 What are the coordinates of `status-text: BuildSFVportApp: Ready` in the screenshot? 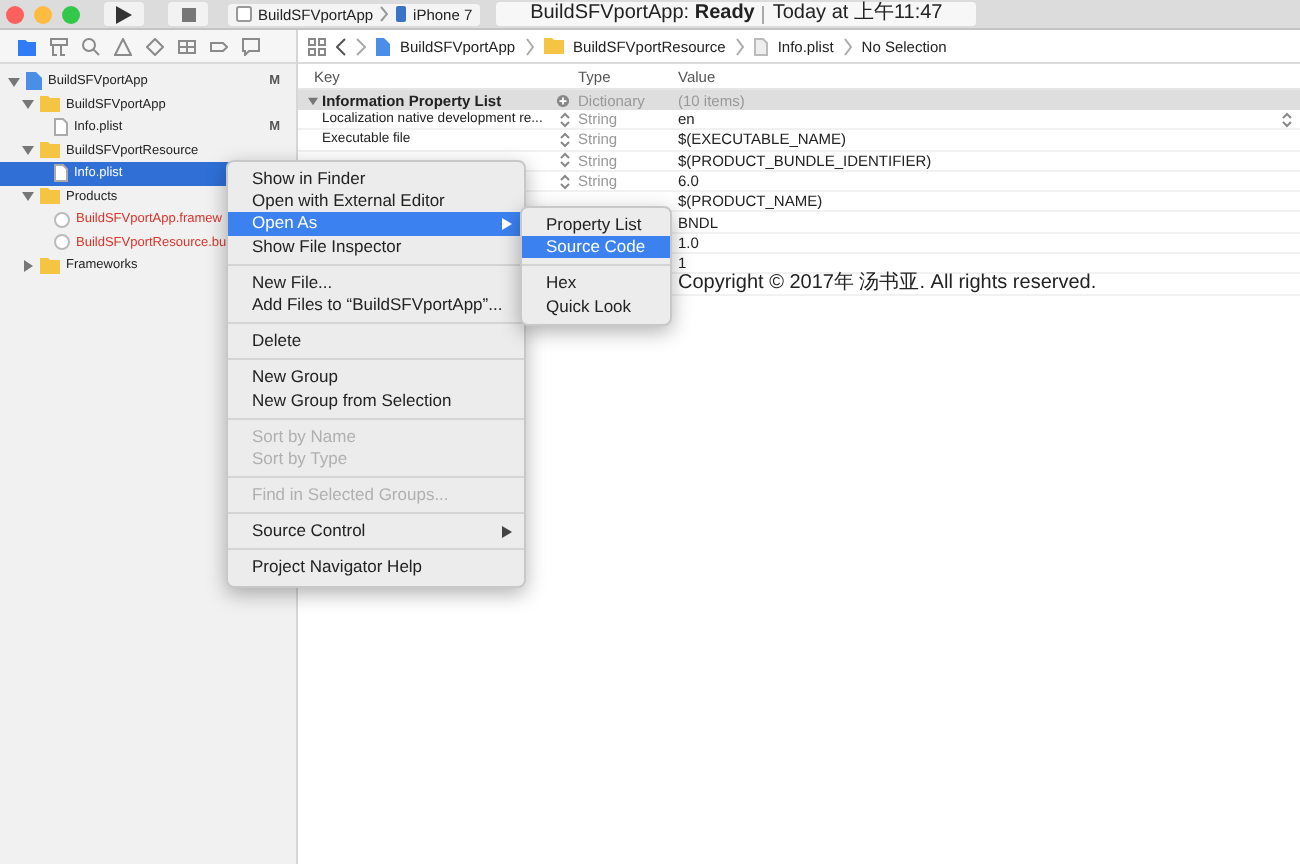 It's located at (642, 14).